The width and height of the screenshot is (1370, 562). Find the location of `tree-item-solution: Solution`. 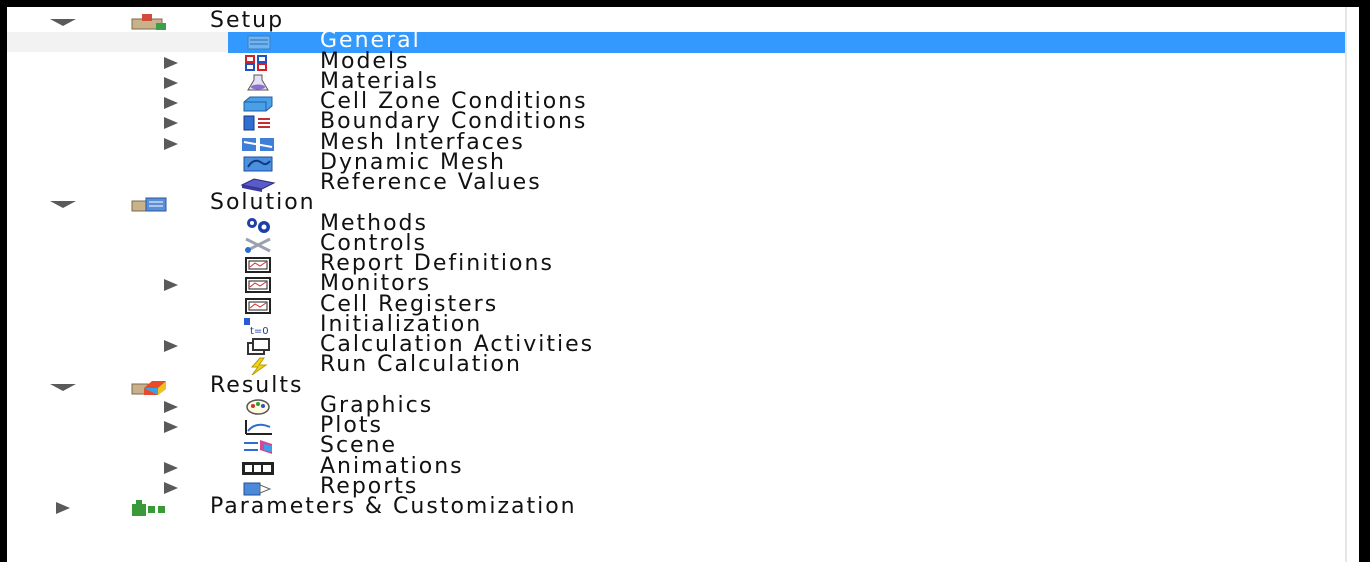

tree-item-solution: Solution is located at coordinates (675, 202).